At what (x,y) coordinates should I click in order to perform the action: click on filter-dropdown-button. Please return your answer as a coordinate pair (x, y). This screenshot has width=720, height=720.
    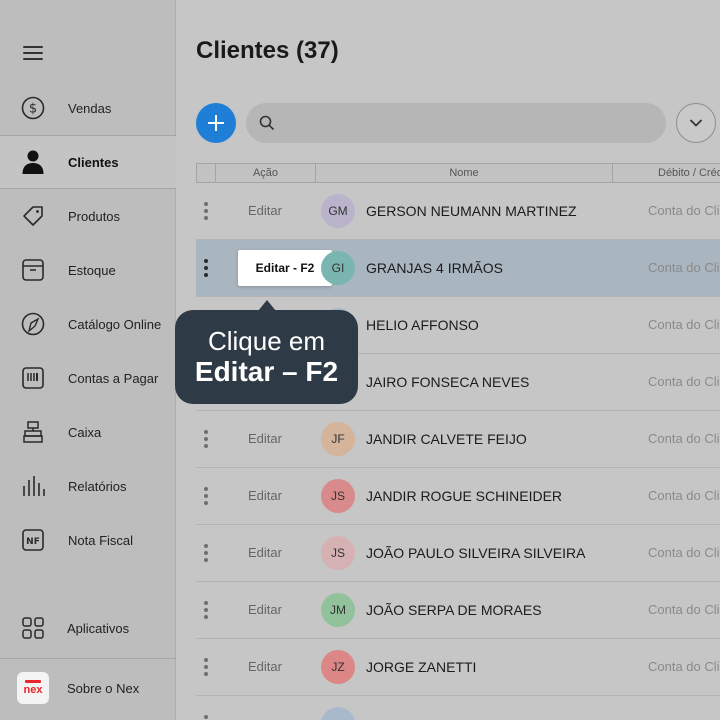
    Looking at the image, I should click on (696, 123).